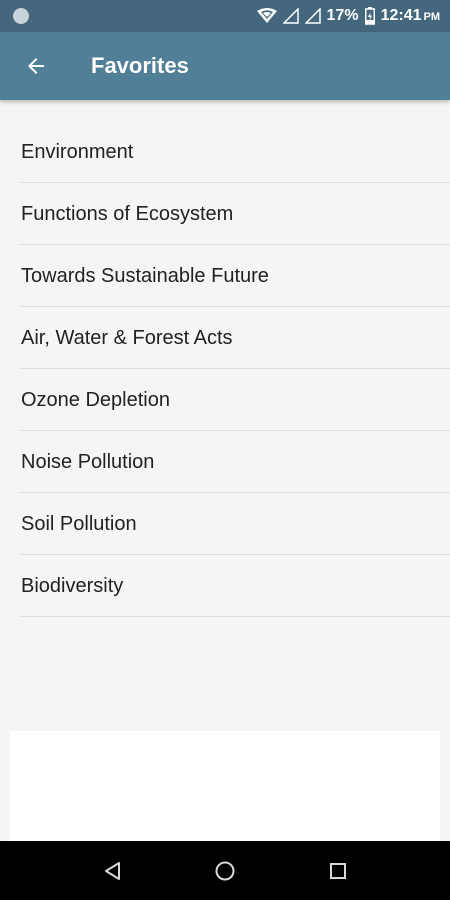 The image size is (450, 900). I want to click on ad-banner, so click(225, 786).